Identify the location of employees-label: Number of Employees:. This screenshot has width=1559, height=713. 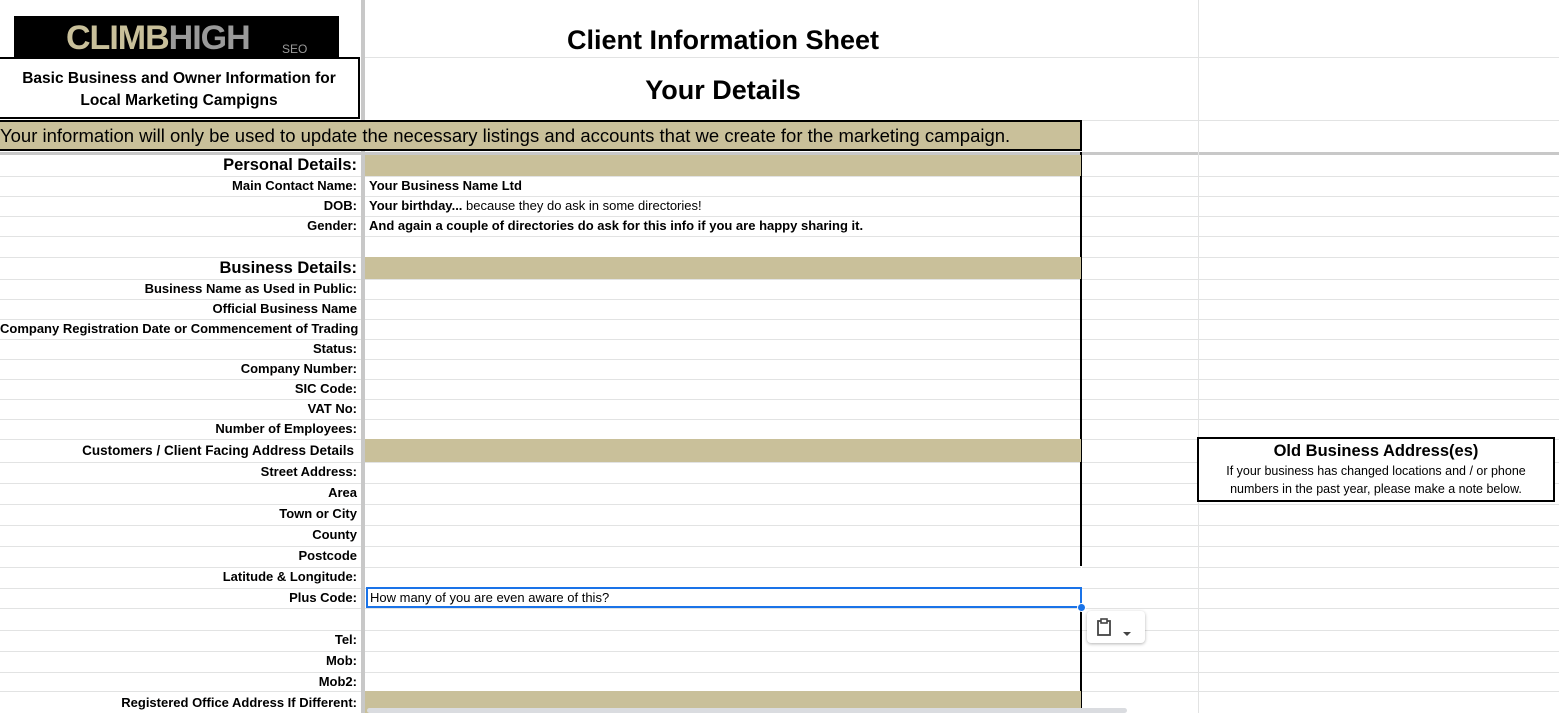
(286, 428).